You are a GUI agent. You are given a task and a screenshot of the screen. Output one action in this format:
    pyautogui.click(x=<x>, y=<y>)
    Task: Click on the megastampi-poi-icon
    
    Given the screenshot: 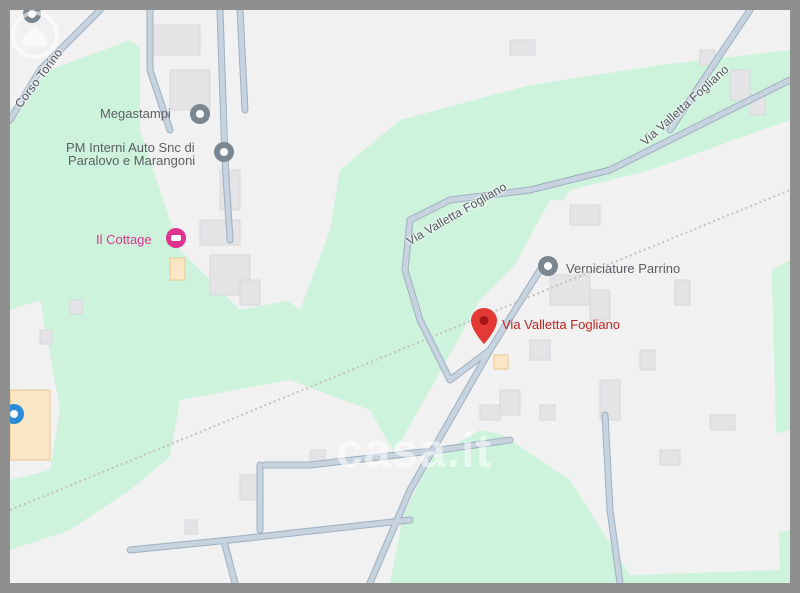 What is the action you would take?
    pyautogui.click(x=200, y=114)
    